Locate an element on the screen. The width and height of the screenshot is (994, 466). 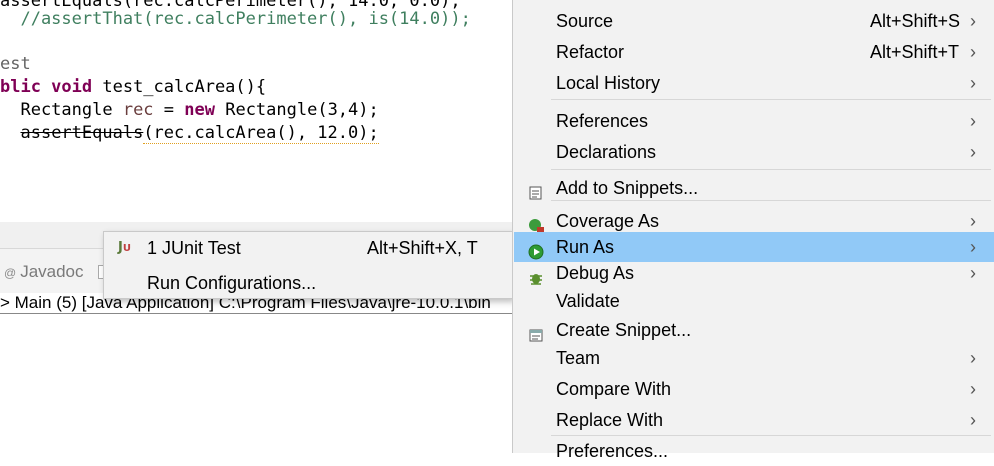
code-token: blic void is located at coordinates (46, 87).